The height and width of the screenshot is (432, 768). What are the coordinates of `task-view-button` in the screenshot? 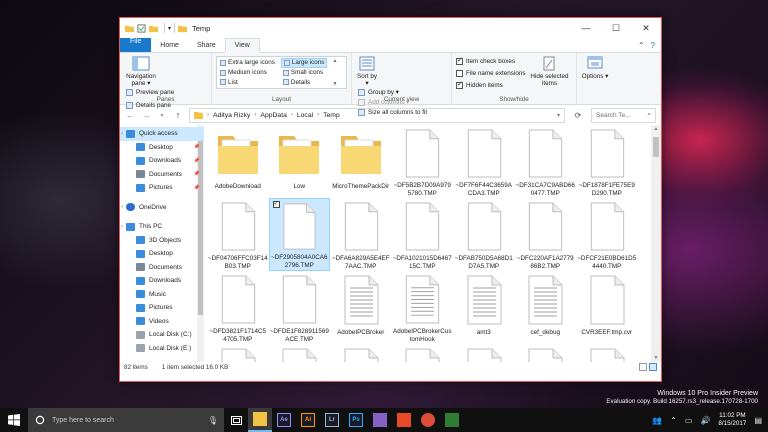 It's located at (236, 420).